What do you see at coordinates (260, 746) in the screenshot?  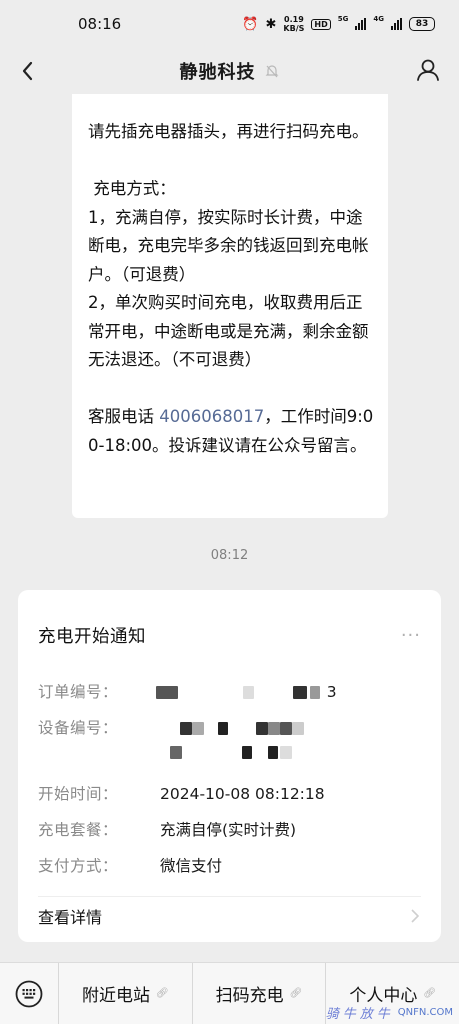 I see `device-number-value` at bounding box center [260, 746].